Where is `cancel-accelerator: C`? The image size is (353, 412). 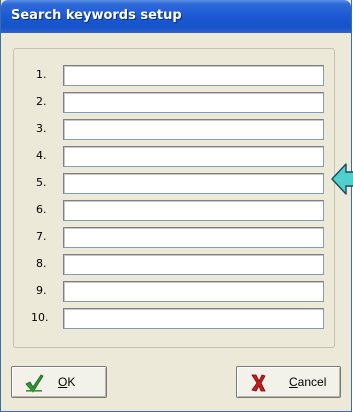 cancel-accelerator: C is located at coordinates (293, 382).